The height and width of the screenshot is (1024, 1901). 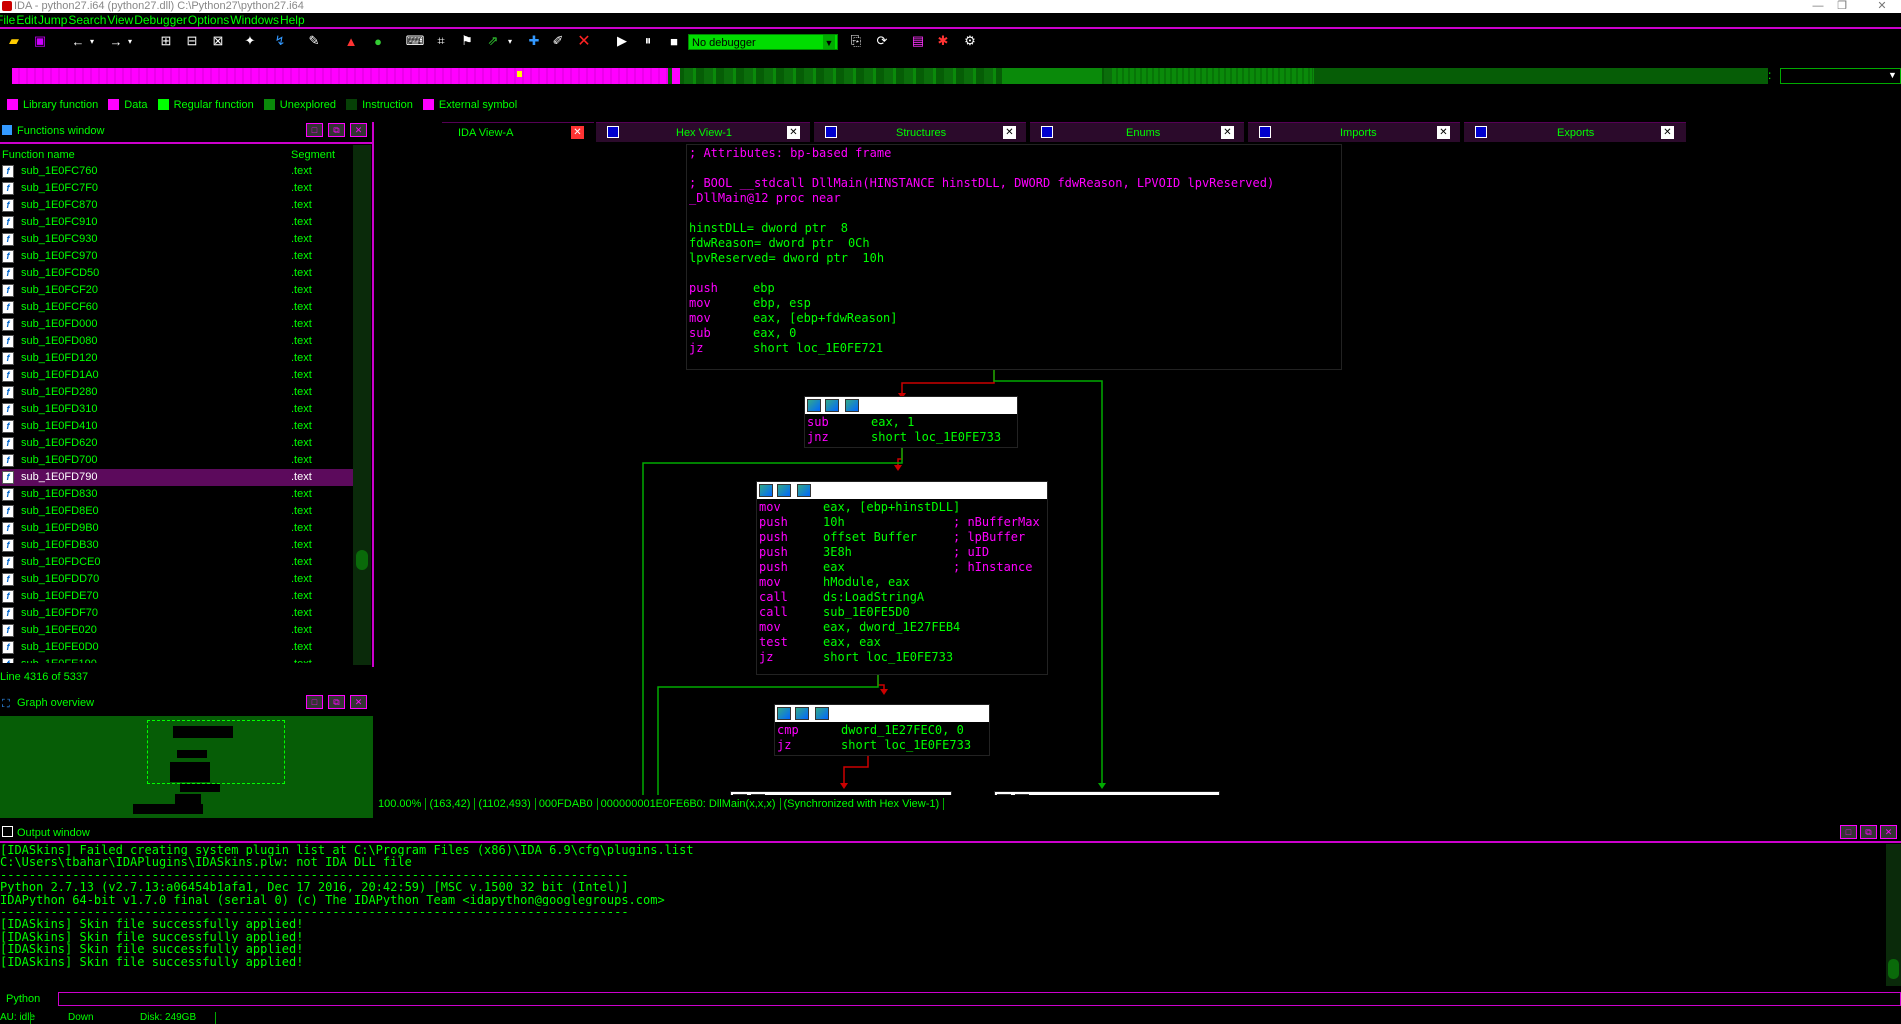 I want to click on debugger-select: No debugger ▼, so click(x=763, y=42).